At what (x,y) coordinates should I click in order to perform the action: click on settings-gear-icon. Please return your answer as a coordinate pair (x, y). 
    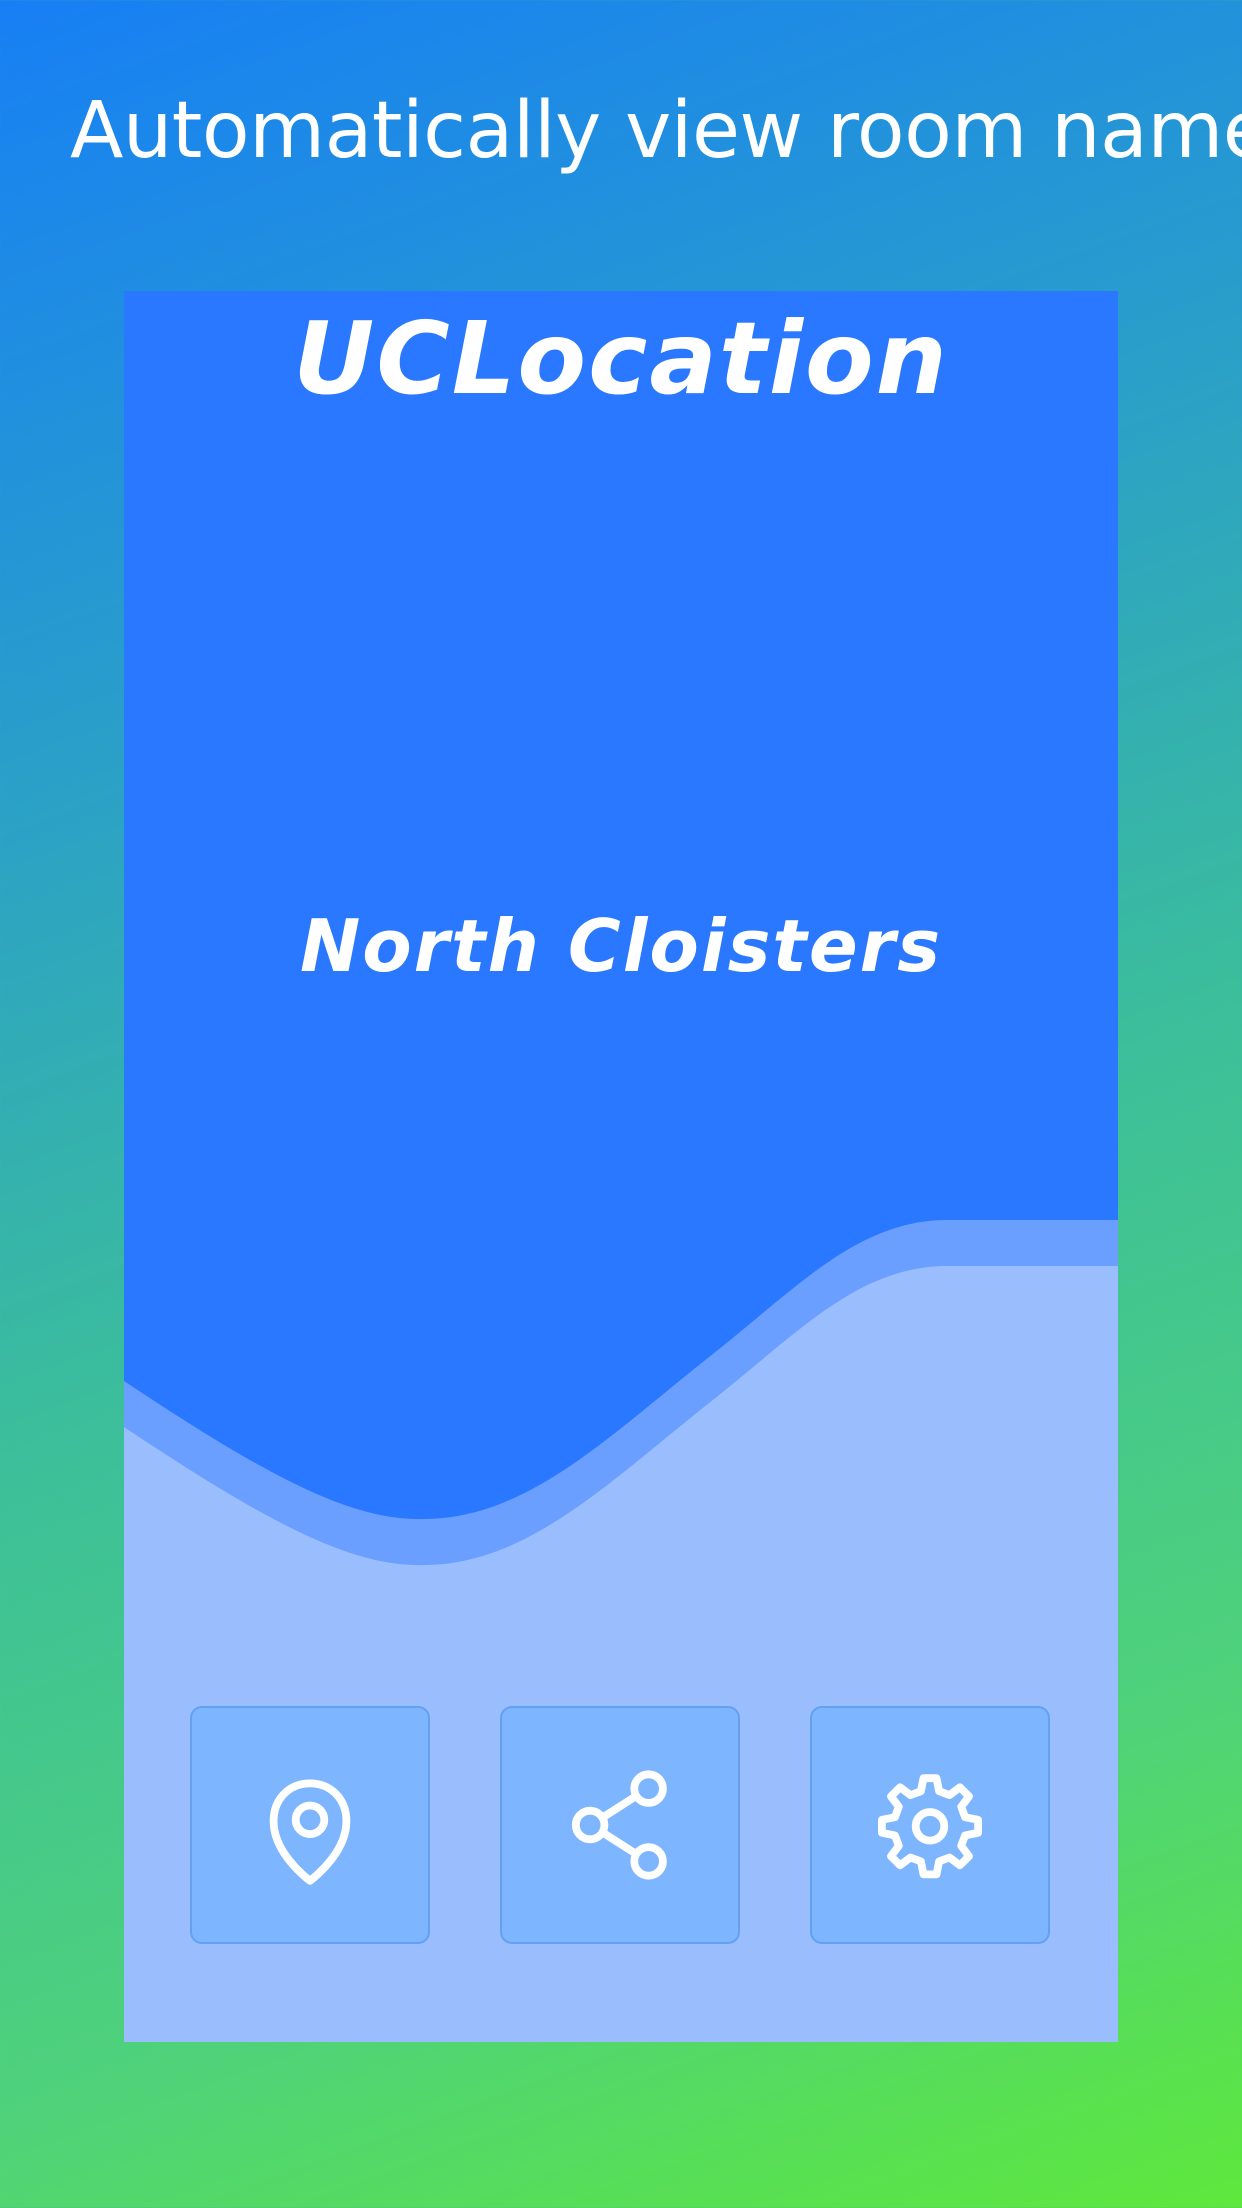
    Looking at the image, I should click on (930, 1826).